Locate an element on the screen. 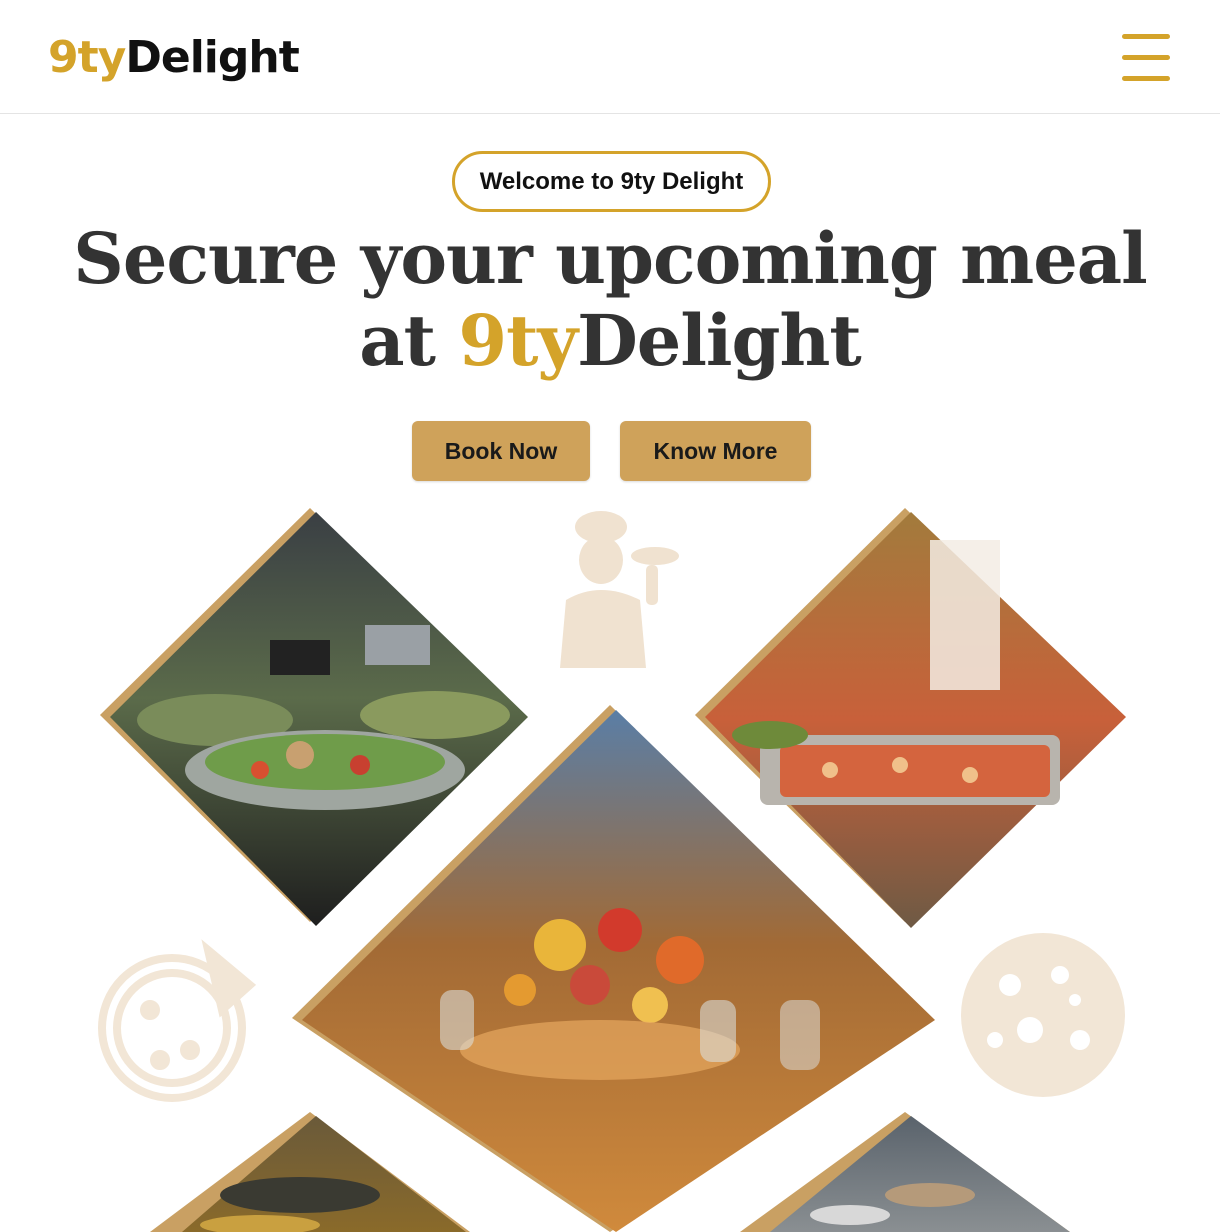 This screenshot has height=1232, width=1220. headline-accent: 9ty is located at coordinates (518, 340).